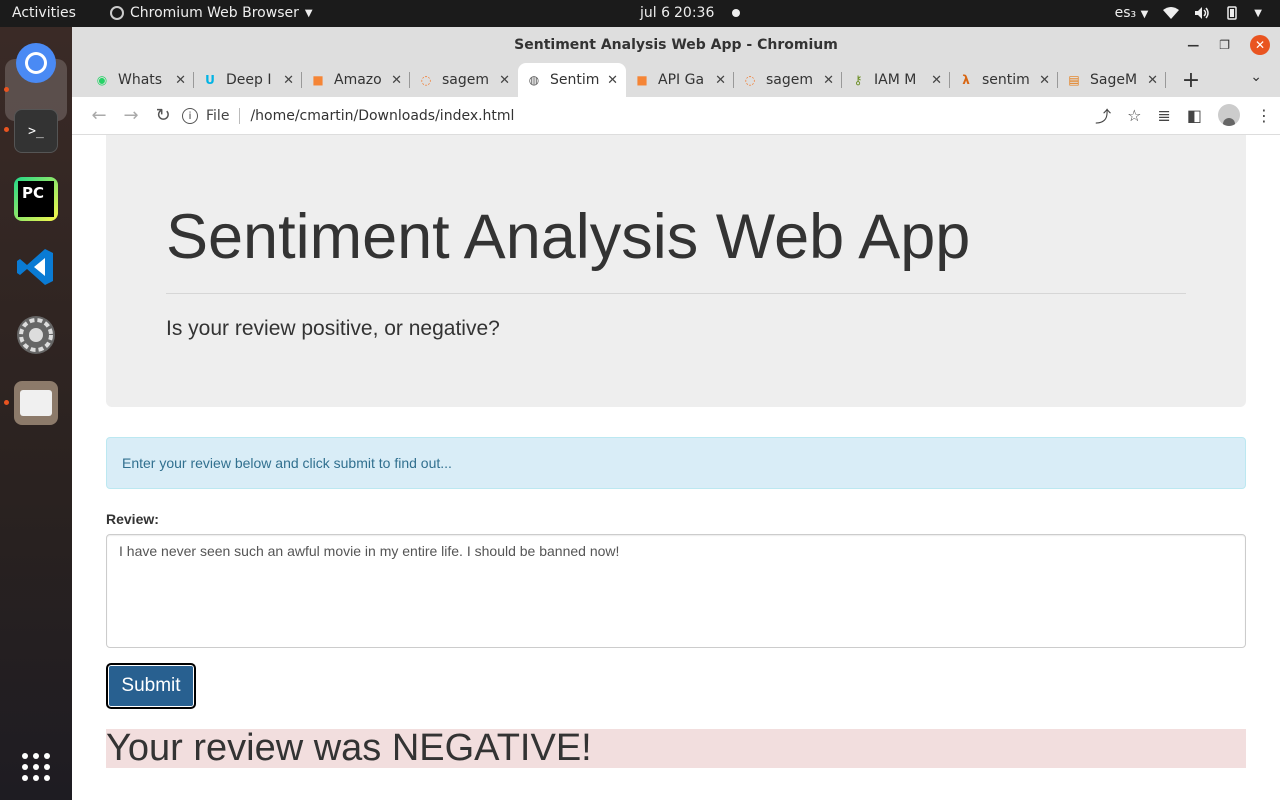  I want to click on udacity-icon: U, so click(210, 80).